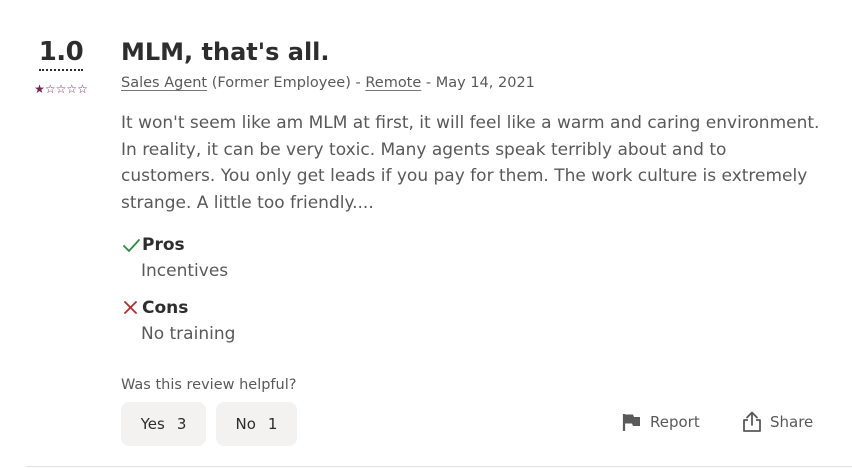 The image size is (852, 468). Describe the element at coordinates (675, 422) in the screenshot. I see `report-label: Report` at that location.